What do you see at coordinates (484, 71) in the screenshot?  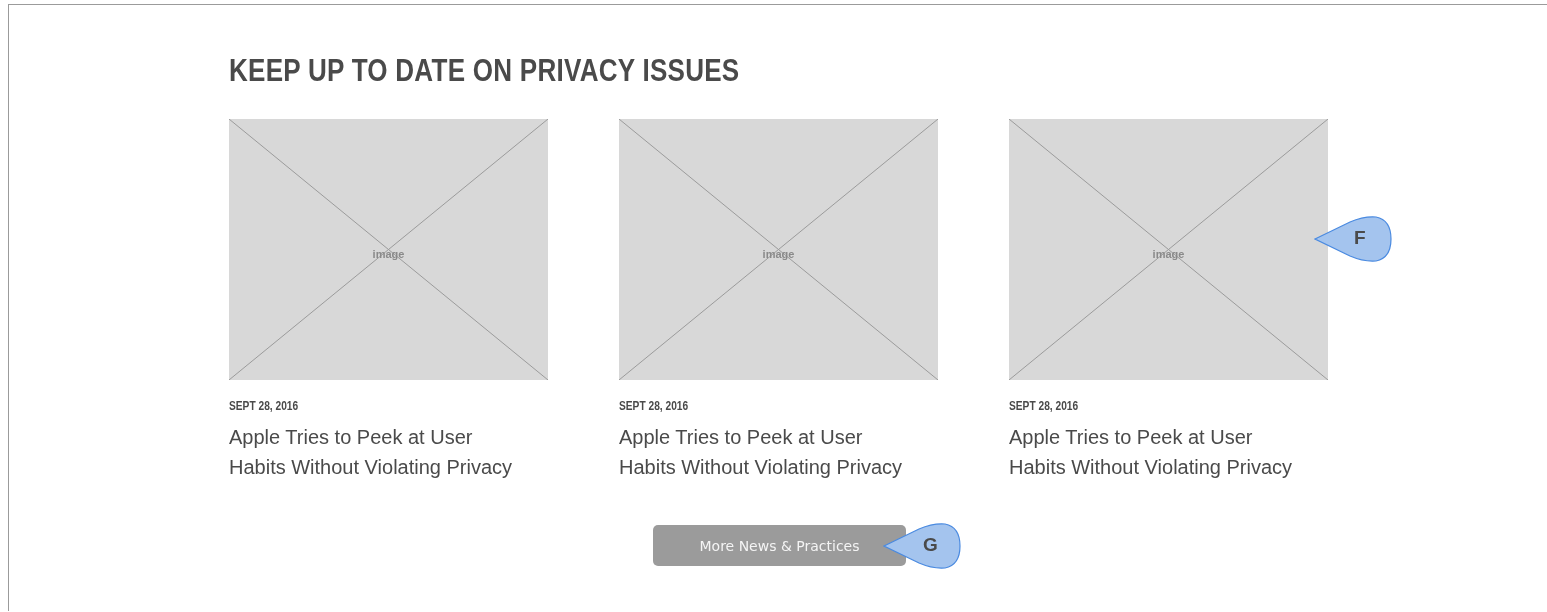 I see `section-heading: KEEP UP TO DATE ON PRIVACY ISSUES` at bounding box center [484, 71].